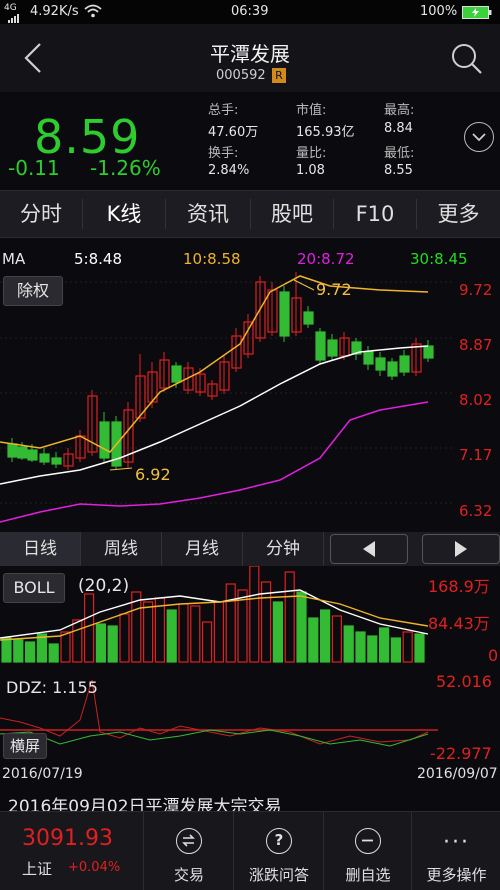 This screenshot has width=500, height=890. What do you see at coordinates (278, 875) in the screenshot?
I see `qa-label: 涨跌问答` at bounding box center [278, 875].